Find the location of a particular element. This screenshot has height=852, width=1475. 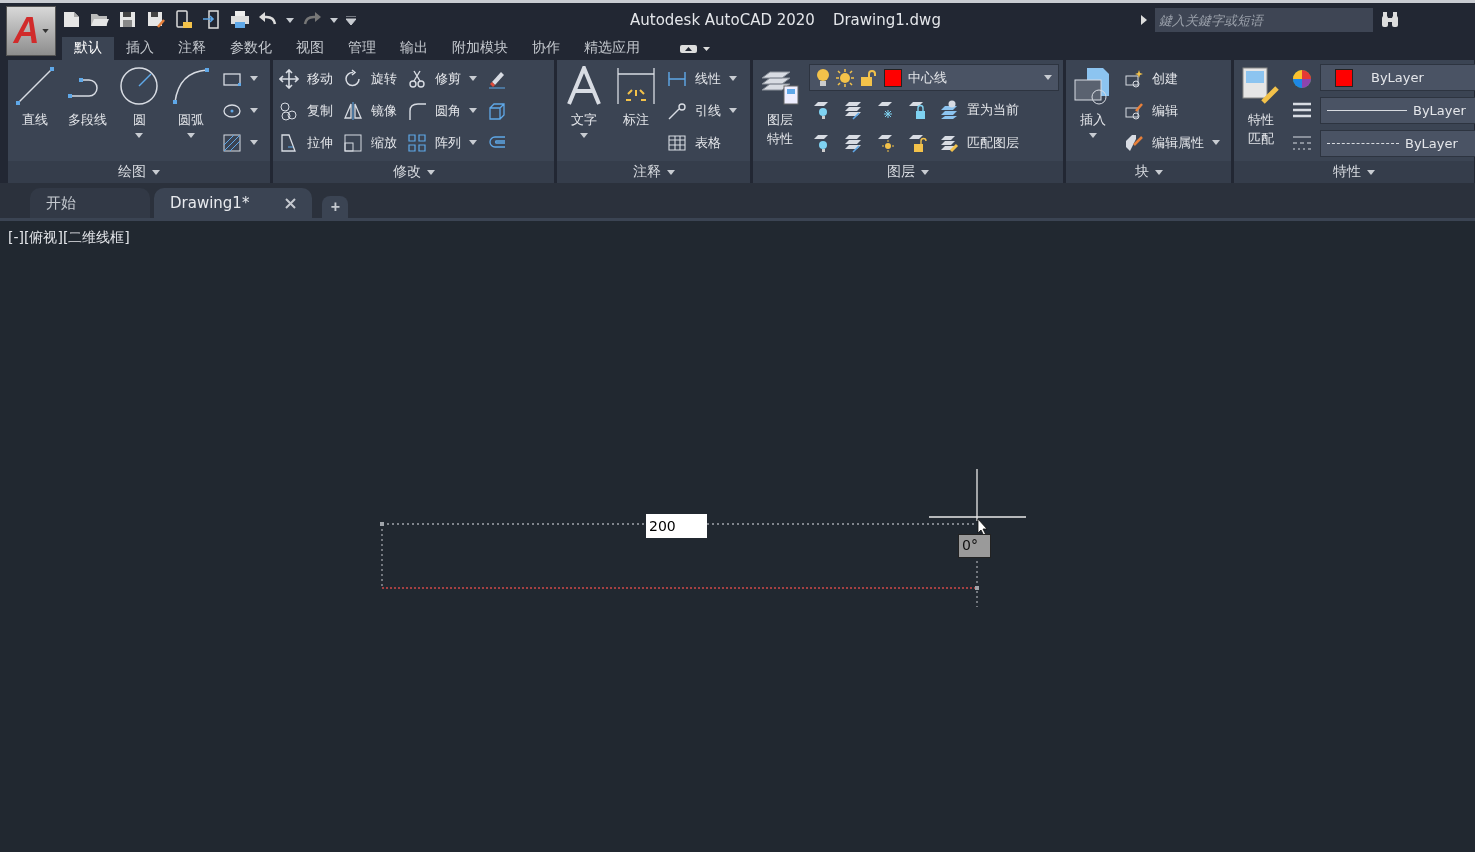

ribbon-tab: 附加模块 is located at coordinates (480, 48).